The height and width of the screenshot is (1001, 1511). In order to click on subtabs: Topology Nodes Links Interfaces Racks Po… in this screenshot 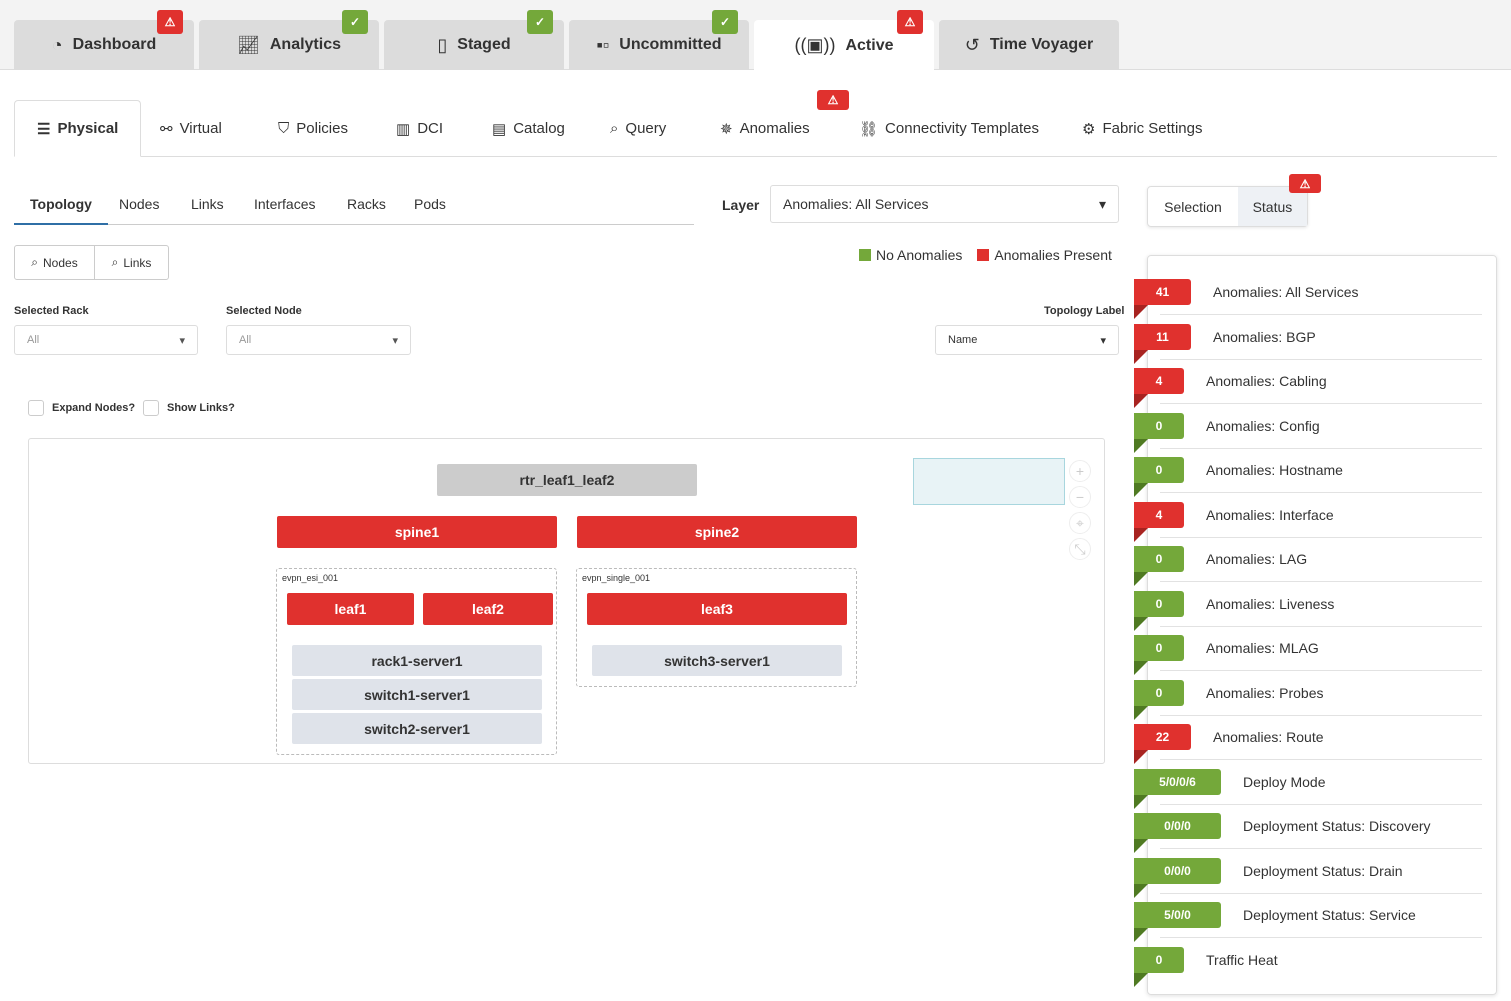, I will do `click(354, 205)`.